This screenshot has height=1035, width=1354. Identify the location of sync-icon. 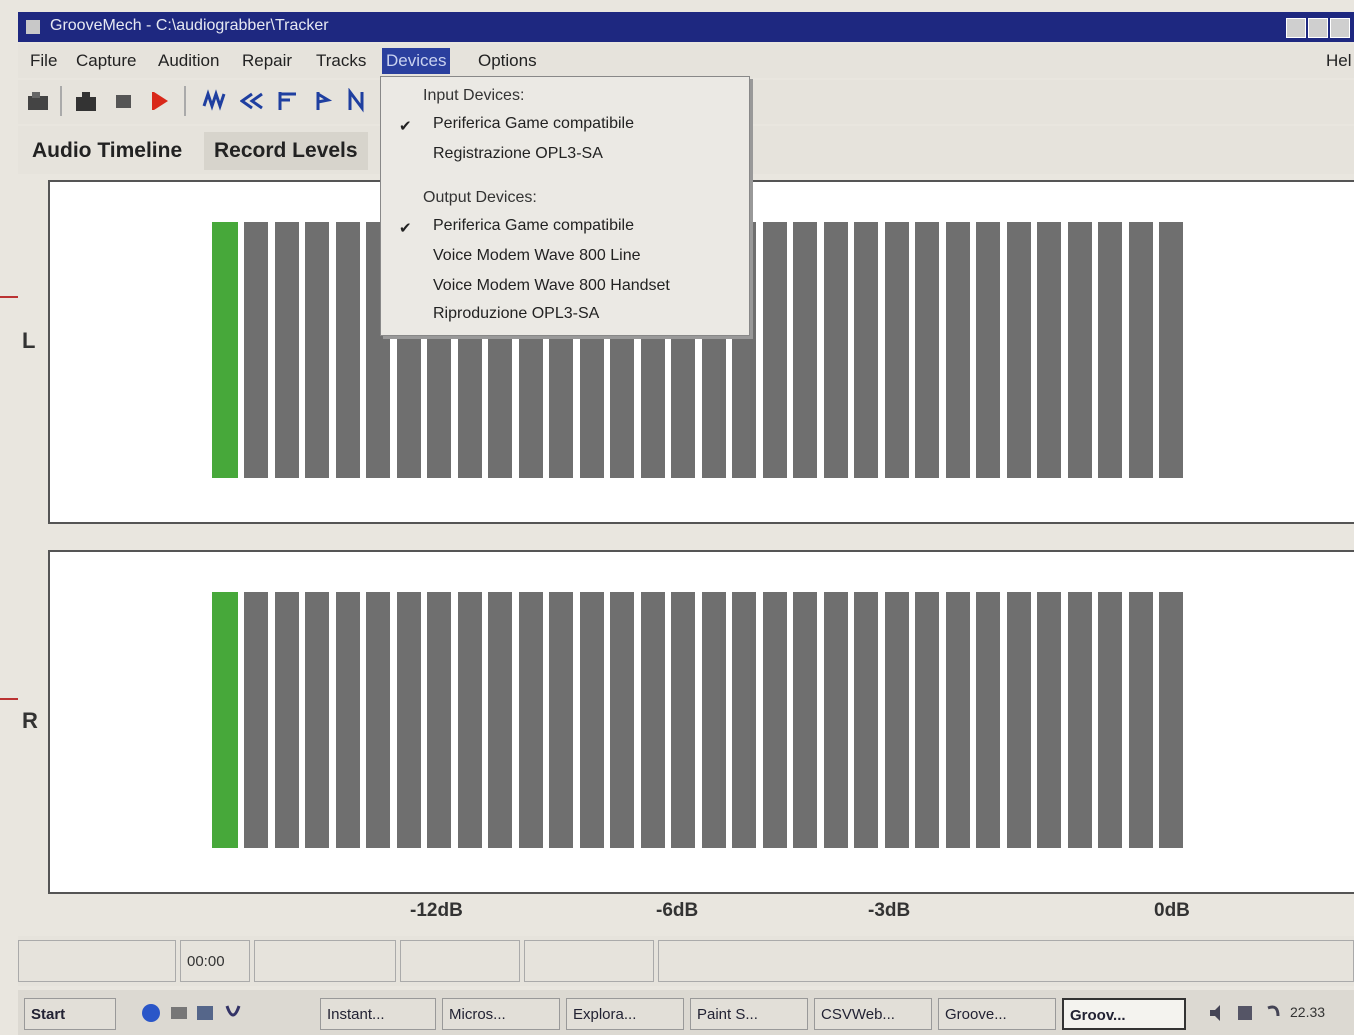
(1273, 1013).